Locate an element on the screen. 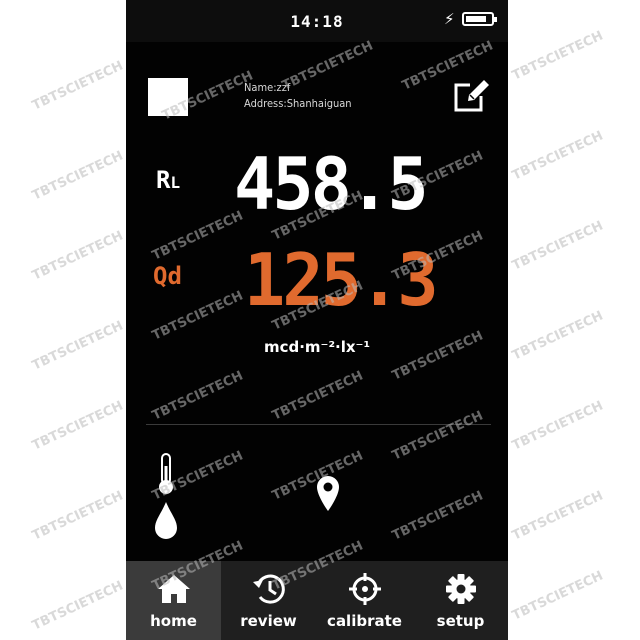  rl-label-main: R is located at coordinates (163, 180).